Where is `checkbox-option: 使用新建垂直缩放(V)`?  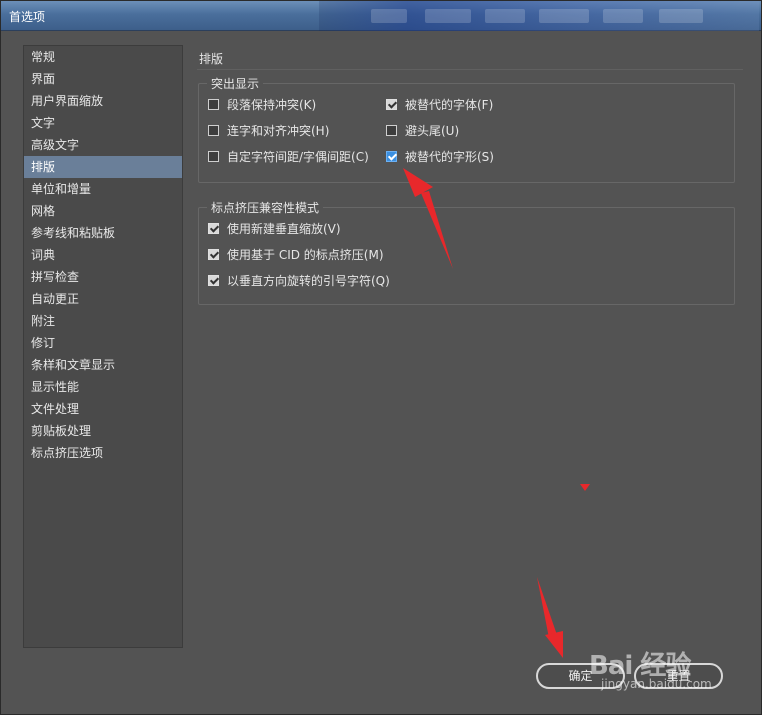 checkbox-option: 使用新建垂直缩放(V) is located at coordinates (274, 228).